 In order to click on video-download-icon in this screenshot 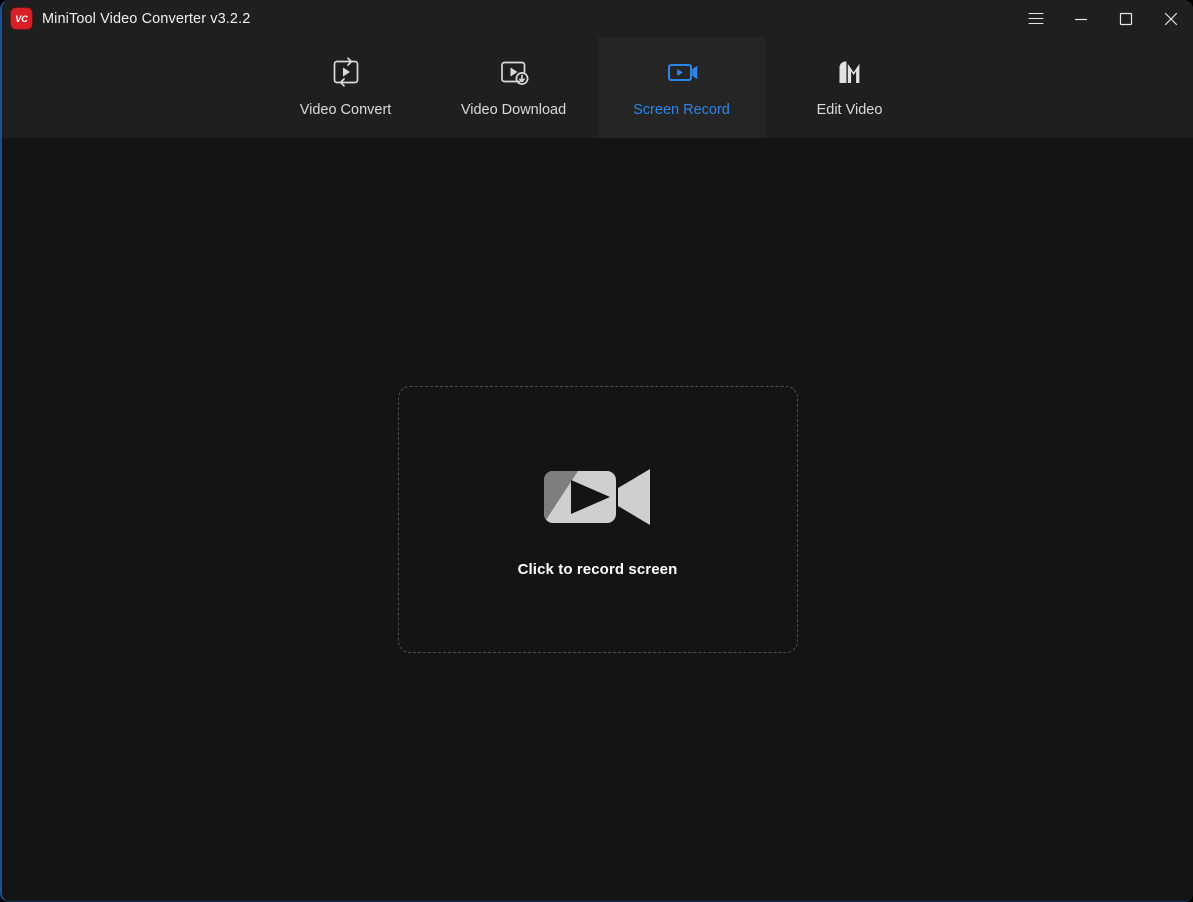, I will do `click(514, 72)`.